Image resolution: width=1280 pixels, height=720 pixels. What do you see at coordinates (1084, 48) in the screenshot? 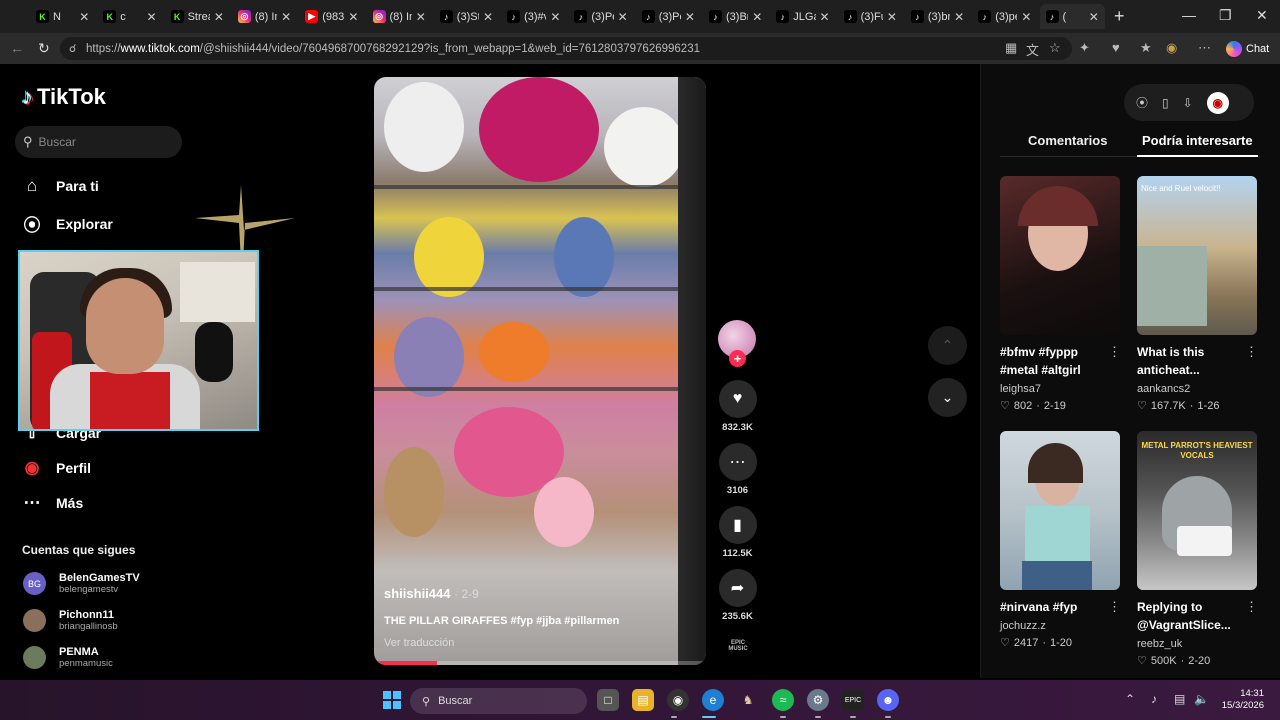
I see `extensions-icon: ✦` at bounding box center [1084, 48].